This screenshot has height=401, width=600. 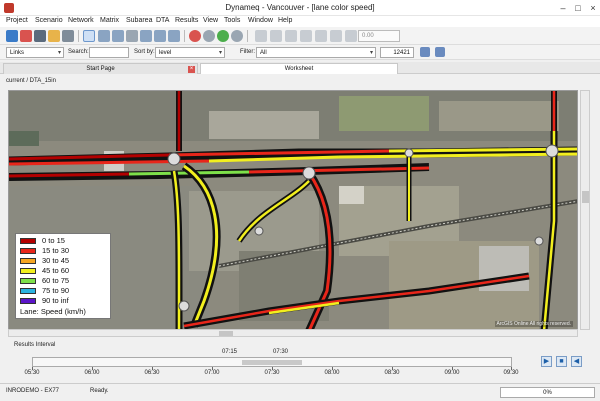 I want to click on menu-dta: DTA, so click(x=162, y=20).